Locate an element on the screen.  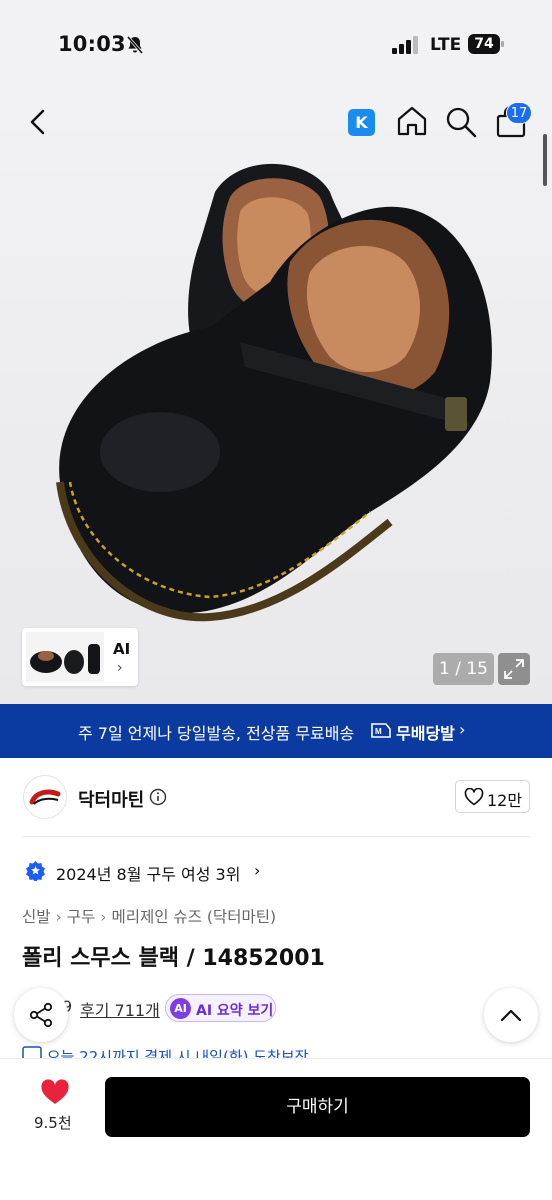
page-indicator: 1 / 15 is located at coordinates (463, 669).